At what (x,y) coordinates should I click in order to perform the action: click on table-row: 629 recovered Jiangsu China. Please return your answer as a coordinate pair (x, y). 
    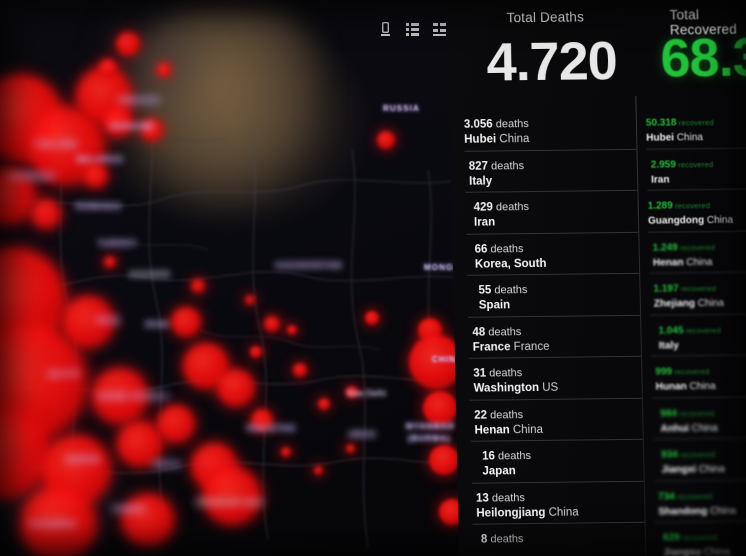
    Looking at the image, I should click on (700, 538).